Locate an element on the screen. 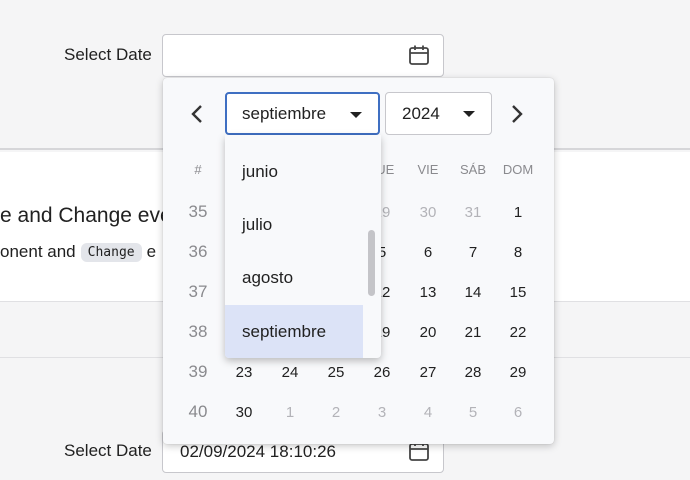 The height and width of the screenshot is (480, 690). calendar-day: 8 is located at coordinates (518, 252).